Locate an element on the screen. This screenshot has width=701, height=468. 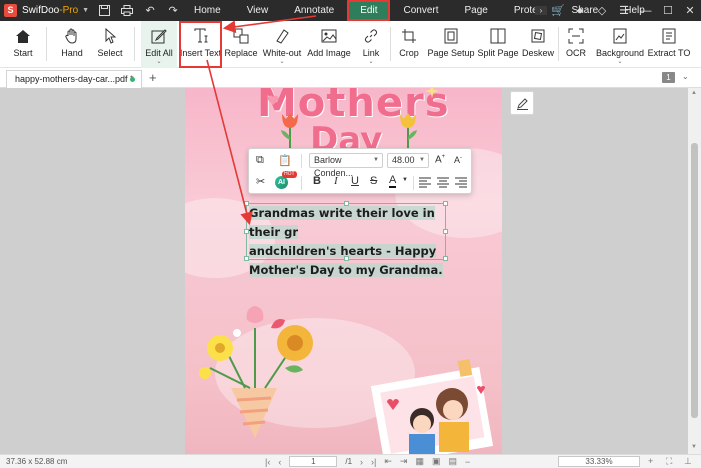
scrollbar-thumb is located at coordinates (694, 280).